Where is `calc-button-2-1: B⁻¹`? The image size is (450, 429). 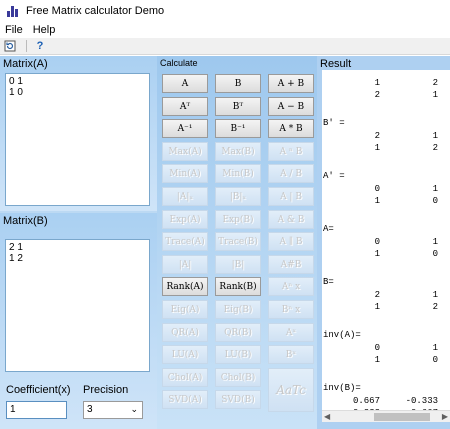
calc-button-2-1: B⁻¹ is located at coordinates (238, 128).